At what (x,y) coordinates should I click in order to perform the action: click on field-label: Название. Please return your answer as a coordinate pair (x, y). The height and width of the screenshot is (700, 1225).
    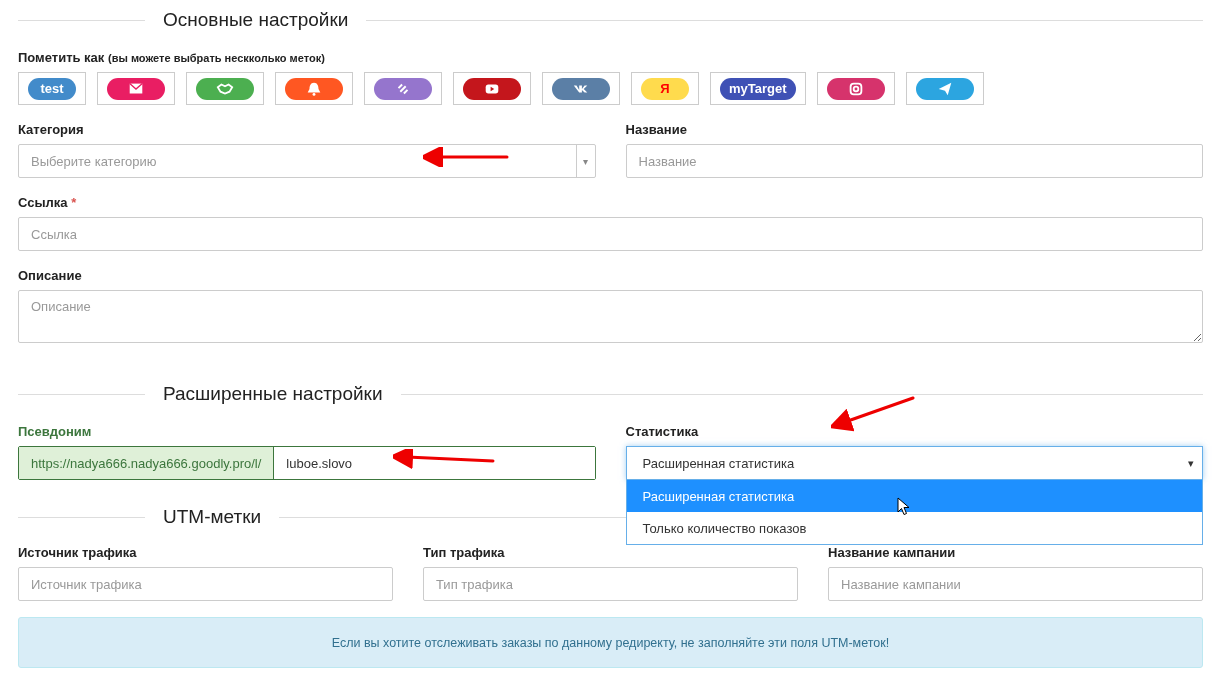
    Looking at the image, I should click on (656, 129).